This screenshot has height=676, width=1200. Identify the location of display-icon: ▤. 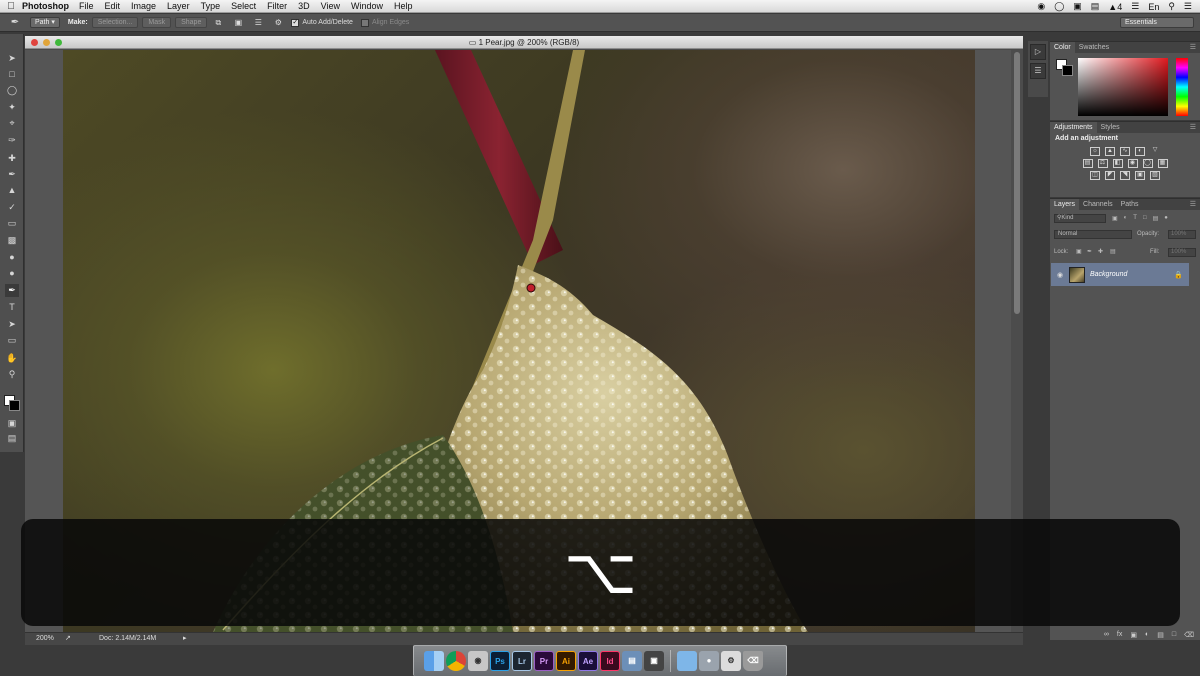
(1095, 6).